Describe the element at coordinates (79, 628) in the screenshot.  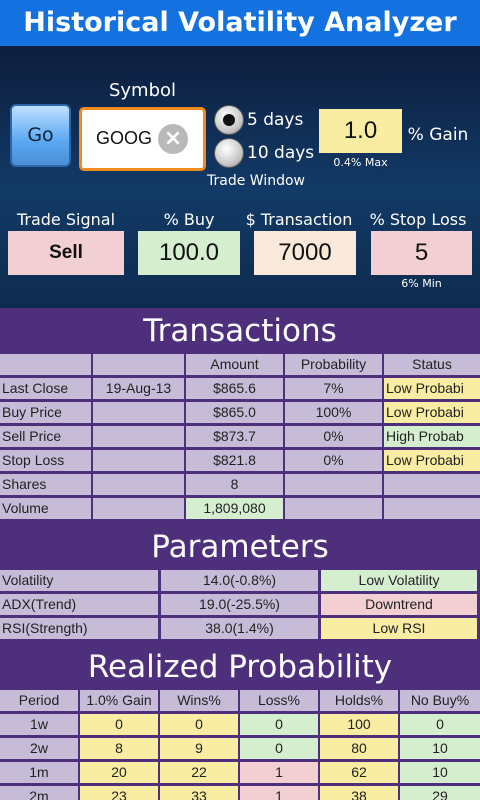
I see `parameter-label: RSI(Strength)` at that location.